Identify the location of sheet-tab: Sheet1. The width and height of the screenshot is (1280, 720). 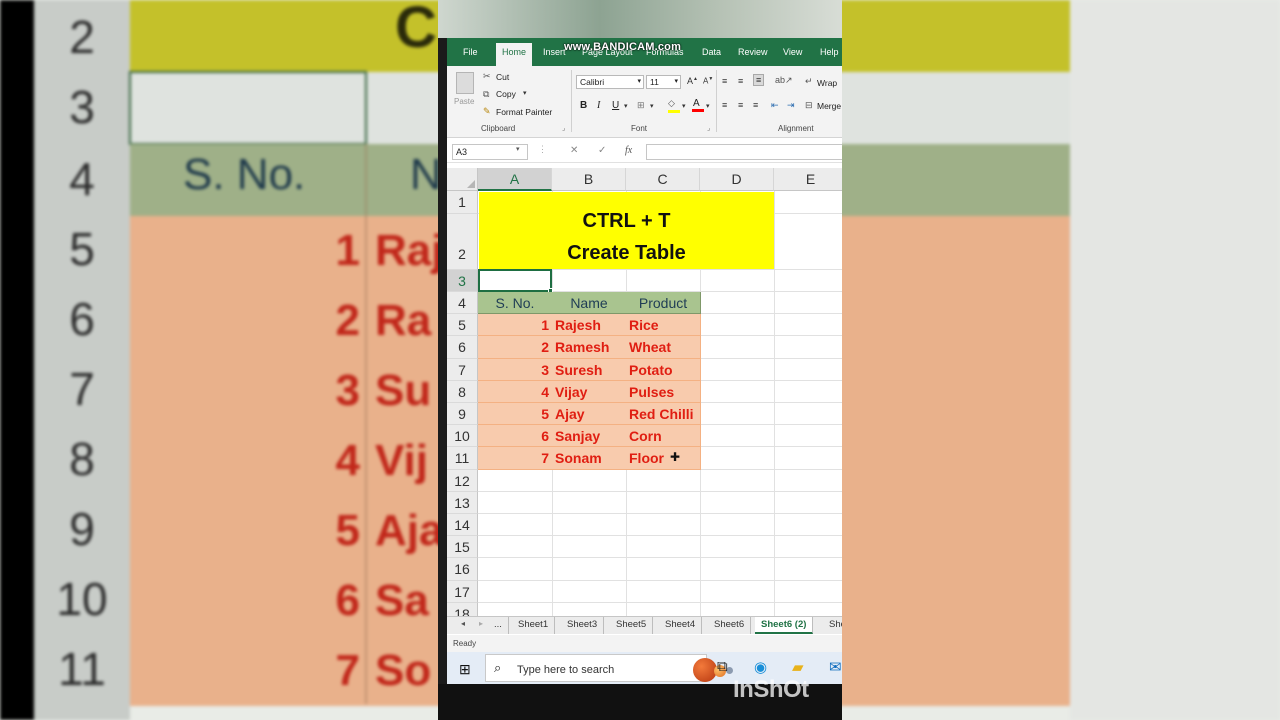
(534, 625).